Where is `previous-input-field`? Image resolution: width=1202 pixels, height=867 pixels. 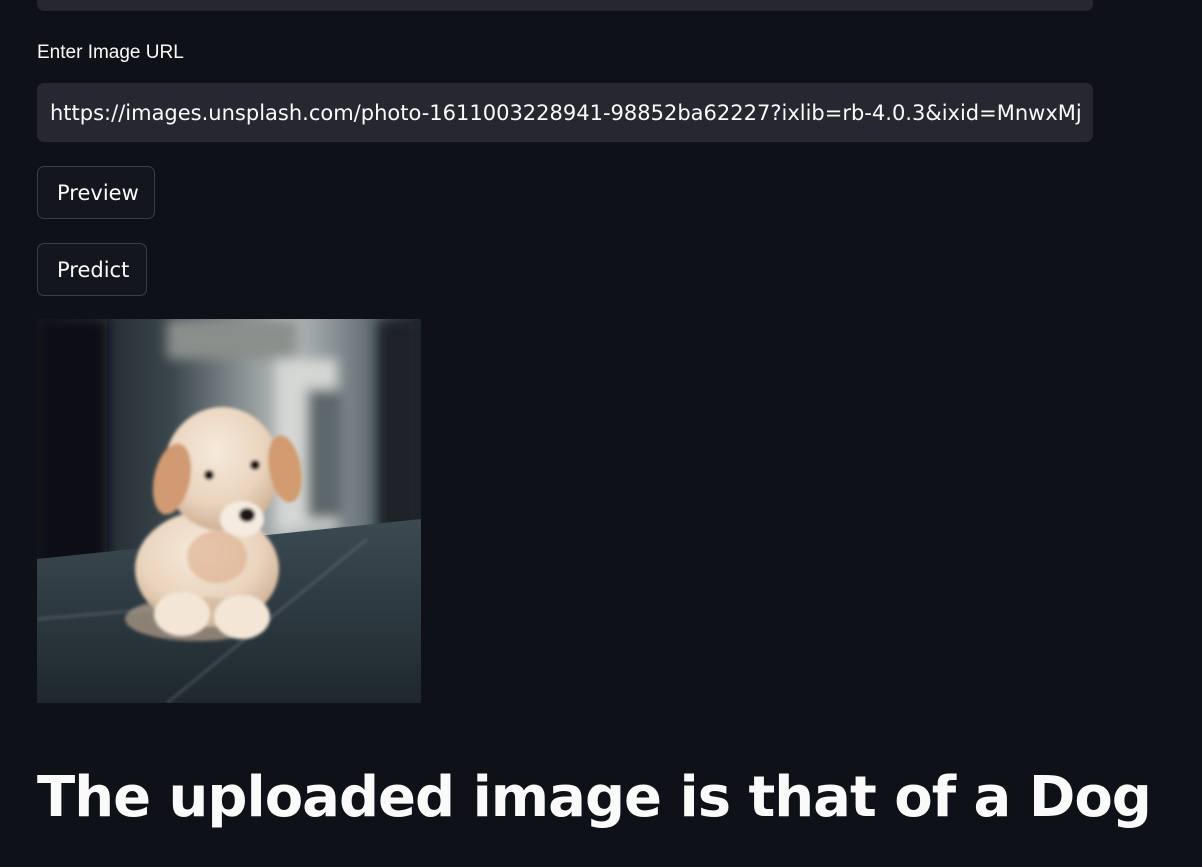
previous-input-field is located at coordinates (565, 5).